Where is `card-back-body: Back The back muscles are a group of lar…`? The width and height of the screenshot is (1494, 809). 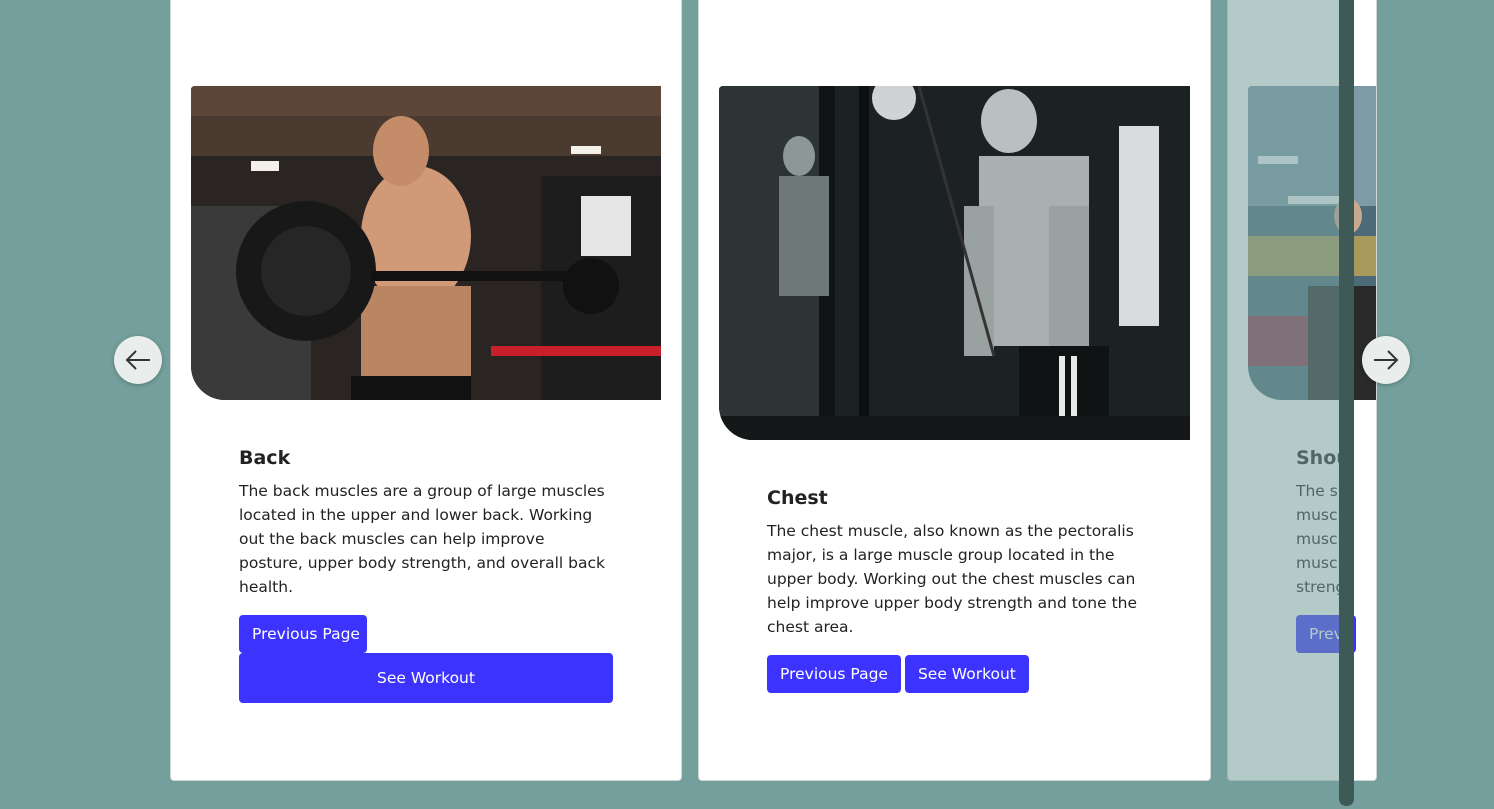
card-back-body: Back The back muscles are a group of lar… is located at coordinates (426, 574).